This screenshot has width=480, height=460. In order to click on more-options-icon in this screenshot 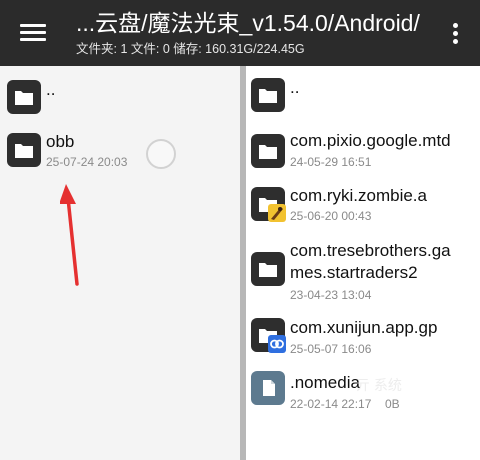, I will do `click(455, 33)`.